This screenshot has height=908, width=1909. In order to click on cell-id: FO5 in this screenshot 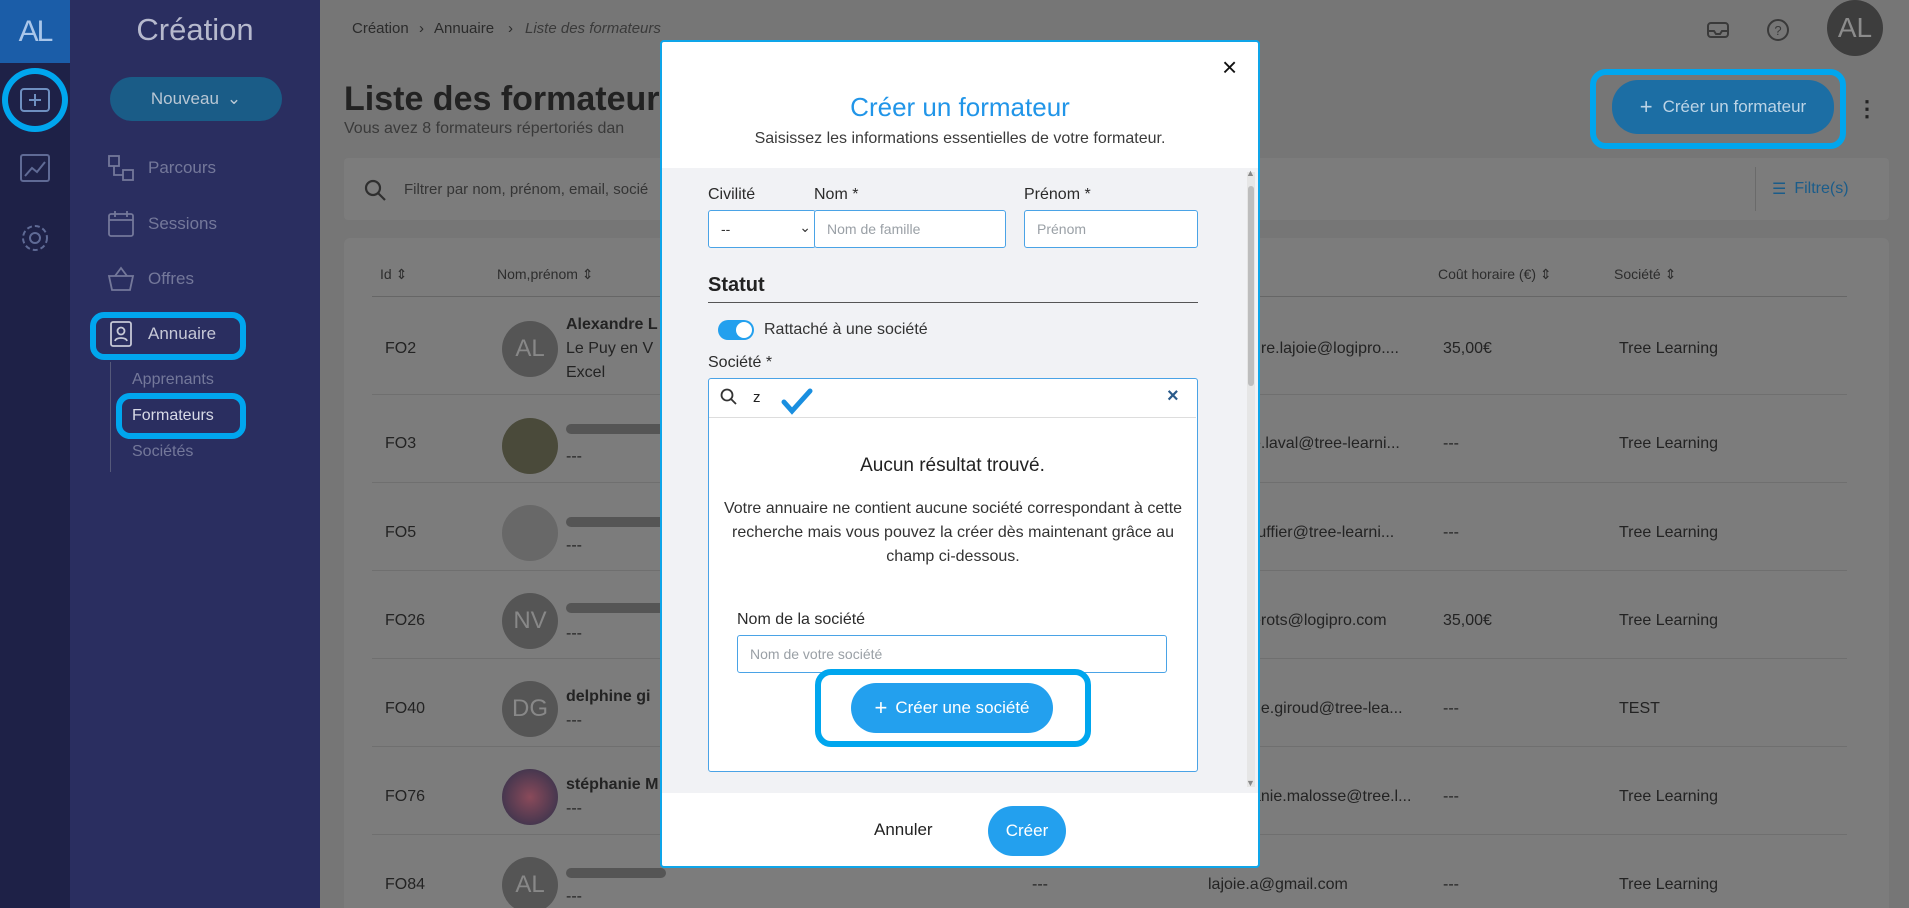, I will do `click(401, 532)`.